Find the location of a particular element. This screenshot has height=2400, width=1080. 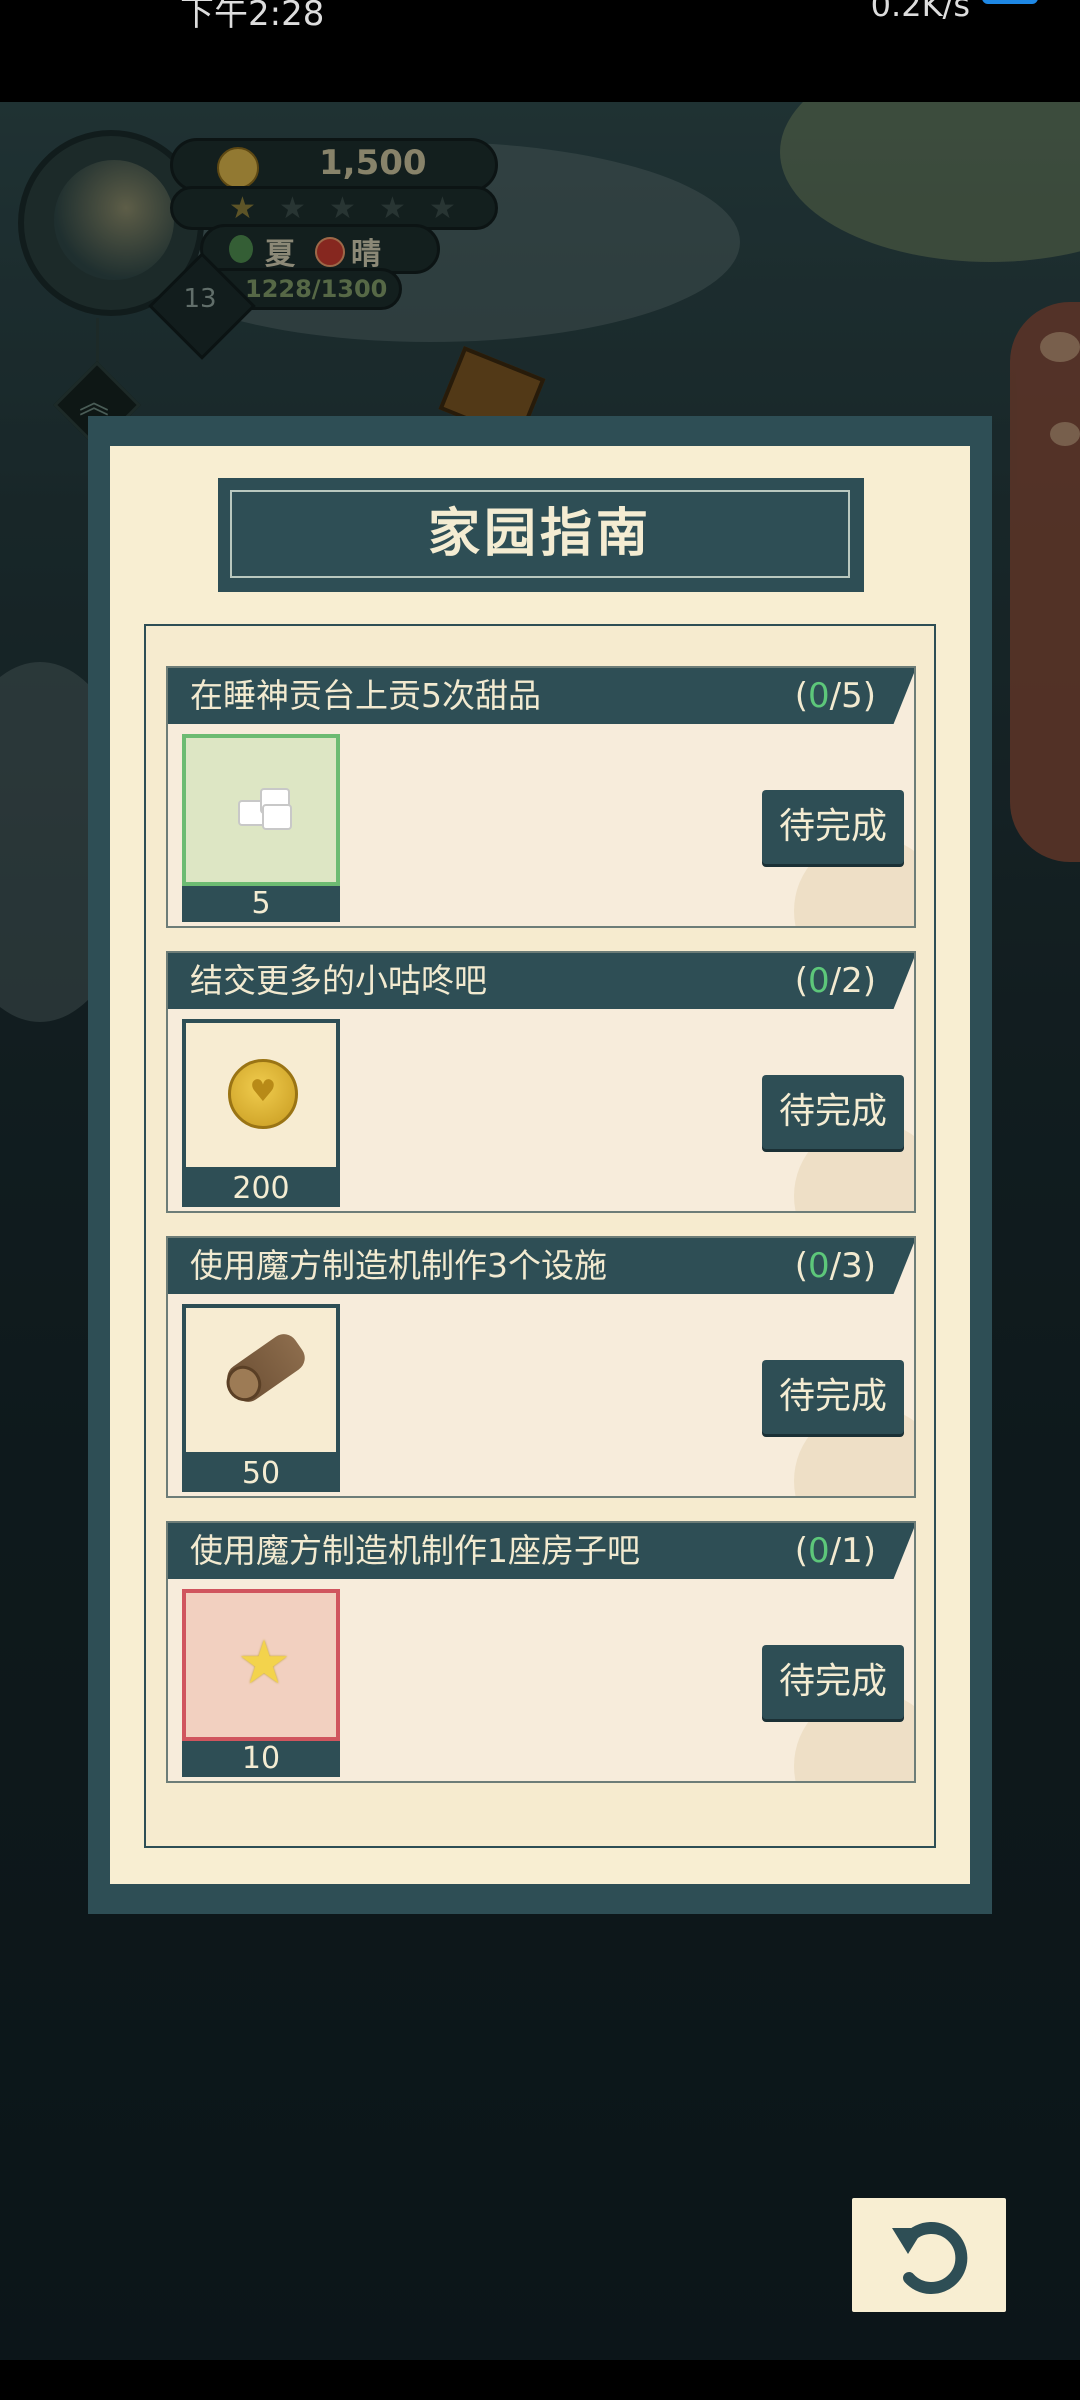

reward-tile: ★ is located at coordinates (261, 1665).